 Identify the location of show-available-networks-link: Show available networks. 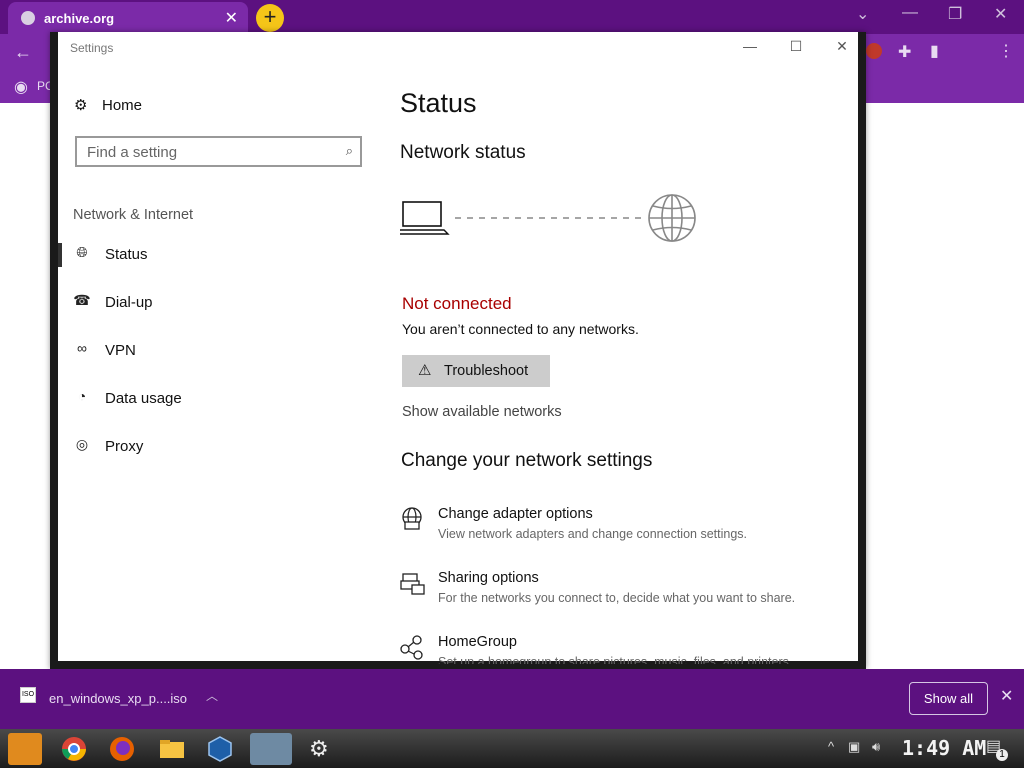
(482, 412).